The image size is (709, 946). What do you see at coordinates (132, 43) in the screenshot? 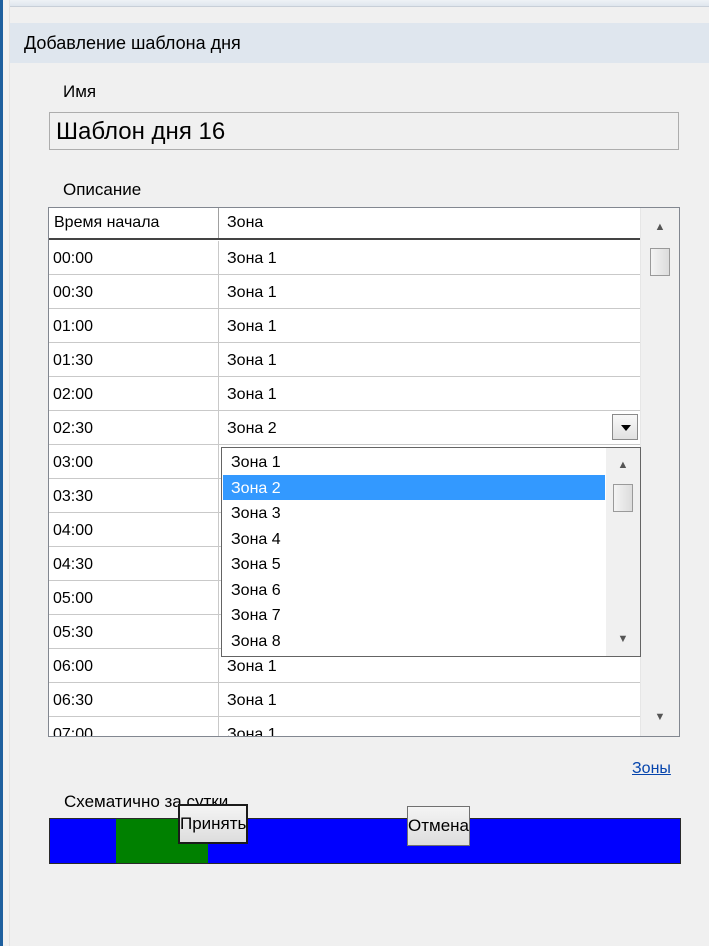
I see `window-title: Добавление шаблона дня` at bounding box center [132, 43].